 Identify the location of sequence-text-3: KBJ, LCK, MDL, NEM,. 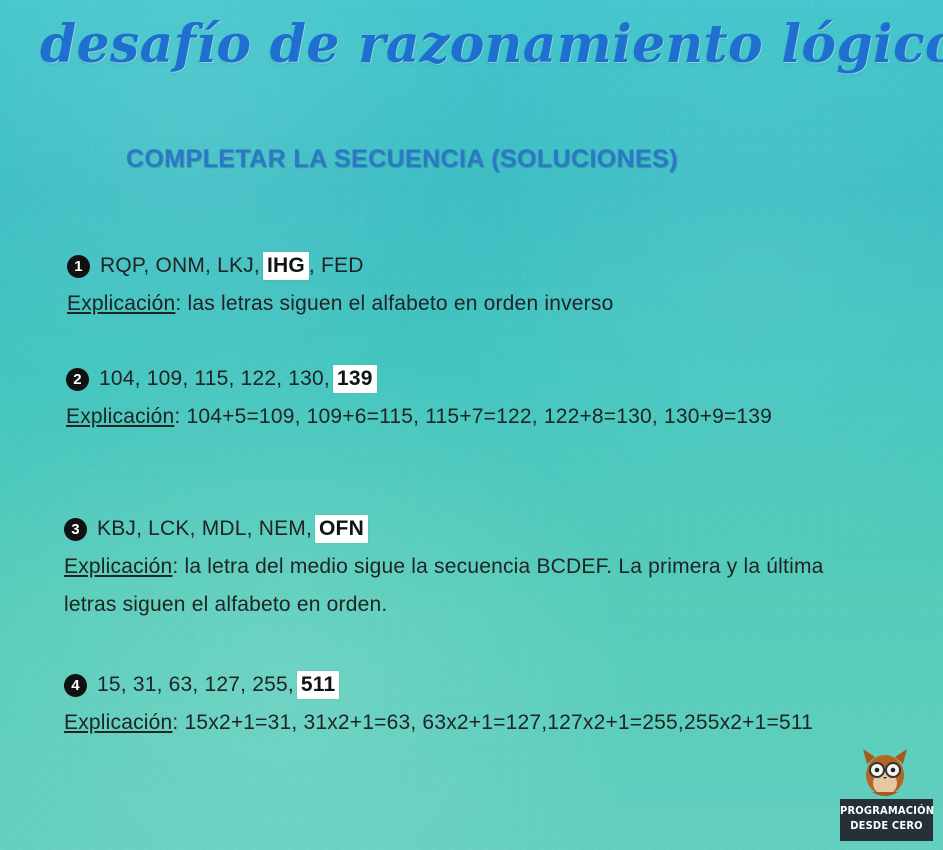
(205, 528).